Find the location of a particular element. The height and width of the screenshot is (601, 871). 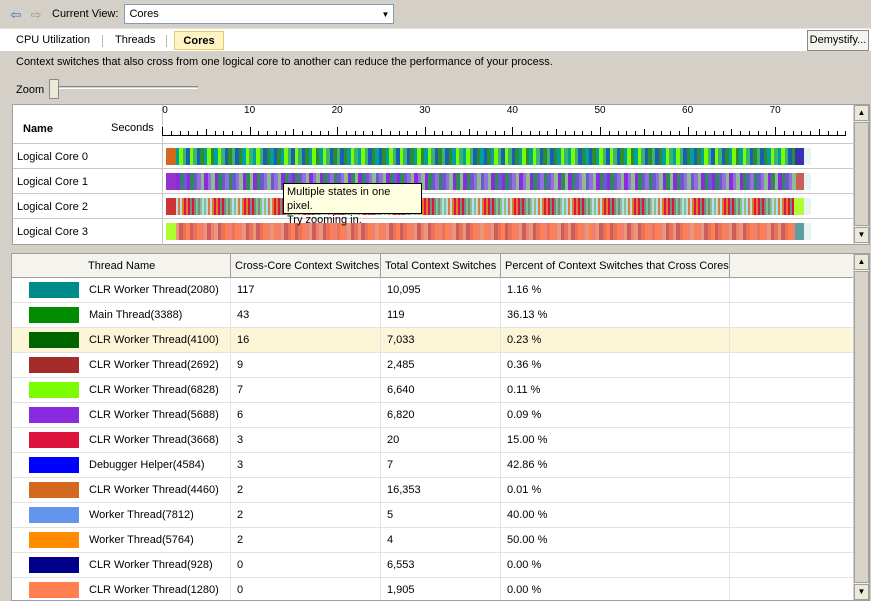

ruler-tick-label: 30 is located at coordinates (425, 110).